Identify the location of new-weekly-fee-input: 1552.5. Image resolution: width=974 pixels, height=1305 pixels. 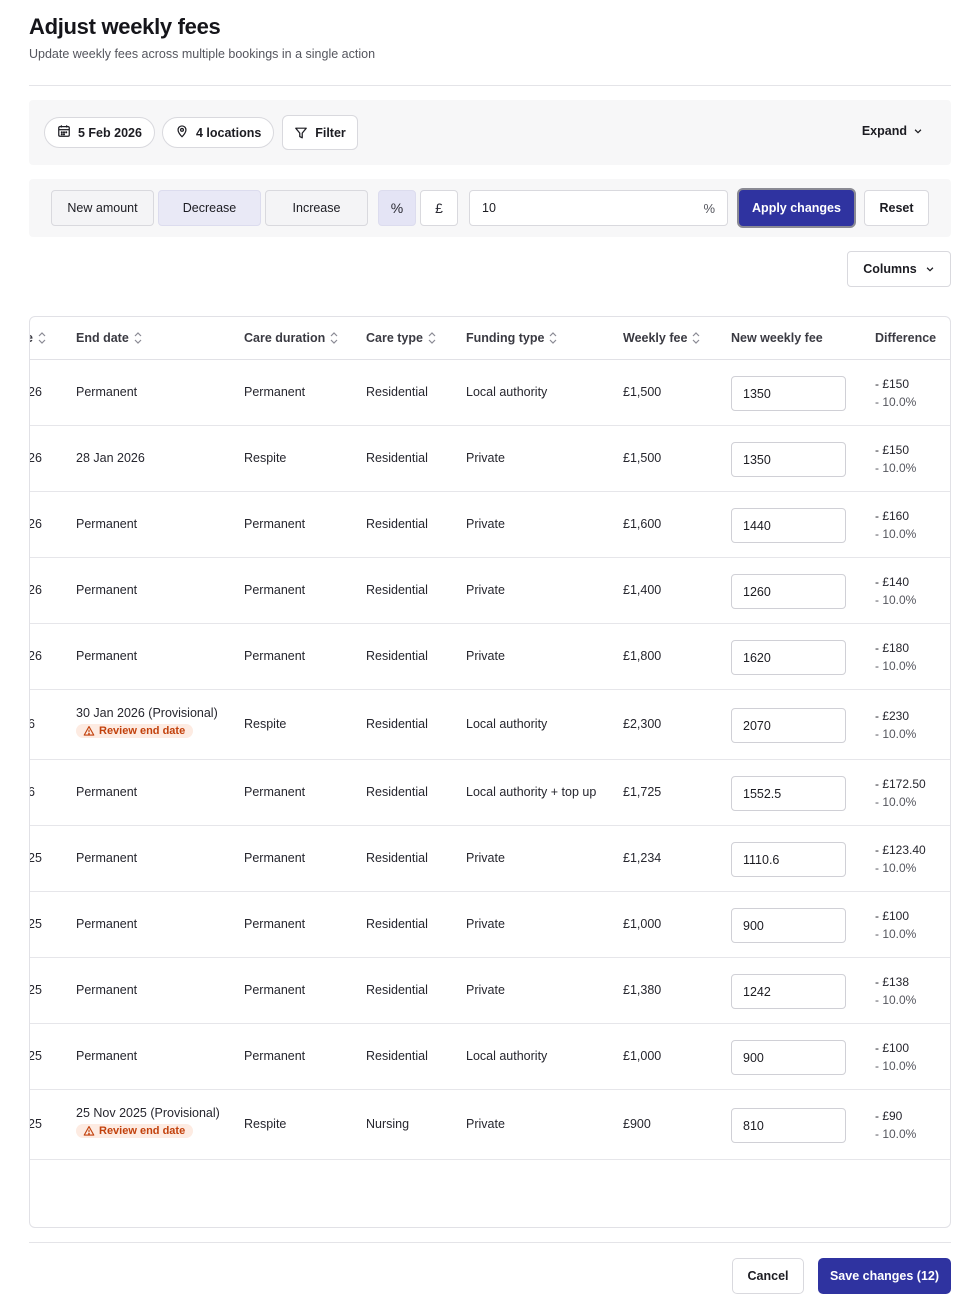
(788, 793).